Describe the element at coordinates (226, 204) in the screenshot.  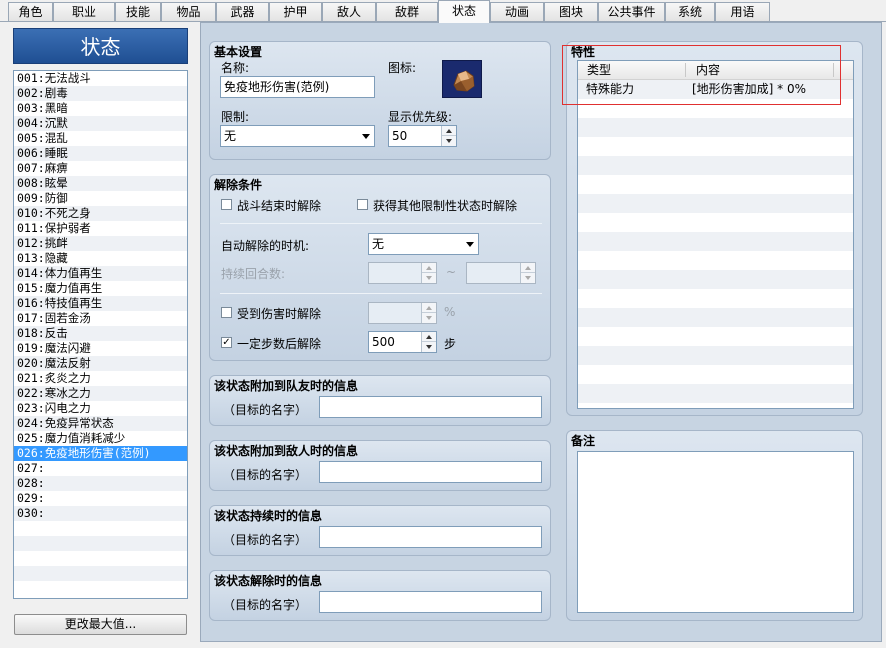
I see `battle-end-checkbox` at that location.